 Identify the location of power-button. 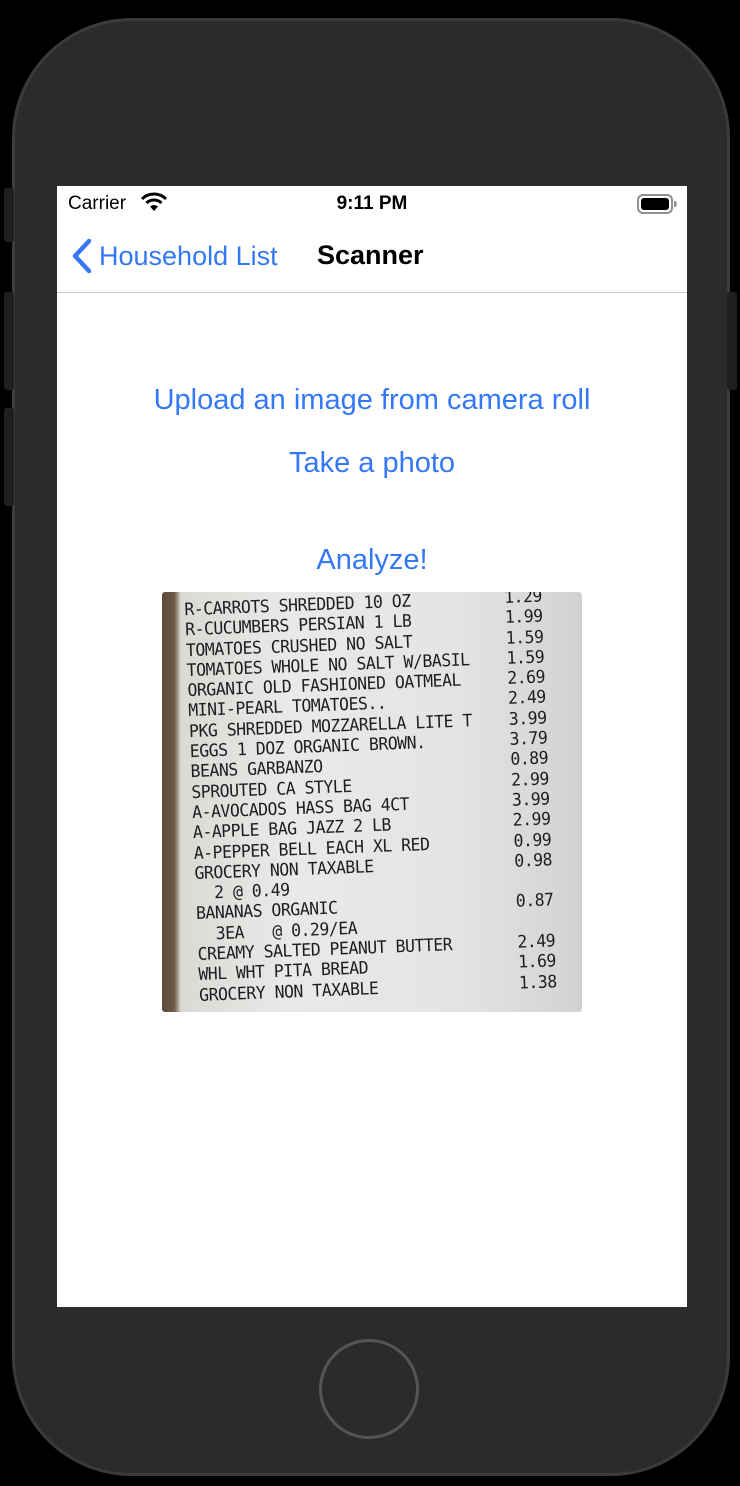
(732, 341).